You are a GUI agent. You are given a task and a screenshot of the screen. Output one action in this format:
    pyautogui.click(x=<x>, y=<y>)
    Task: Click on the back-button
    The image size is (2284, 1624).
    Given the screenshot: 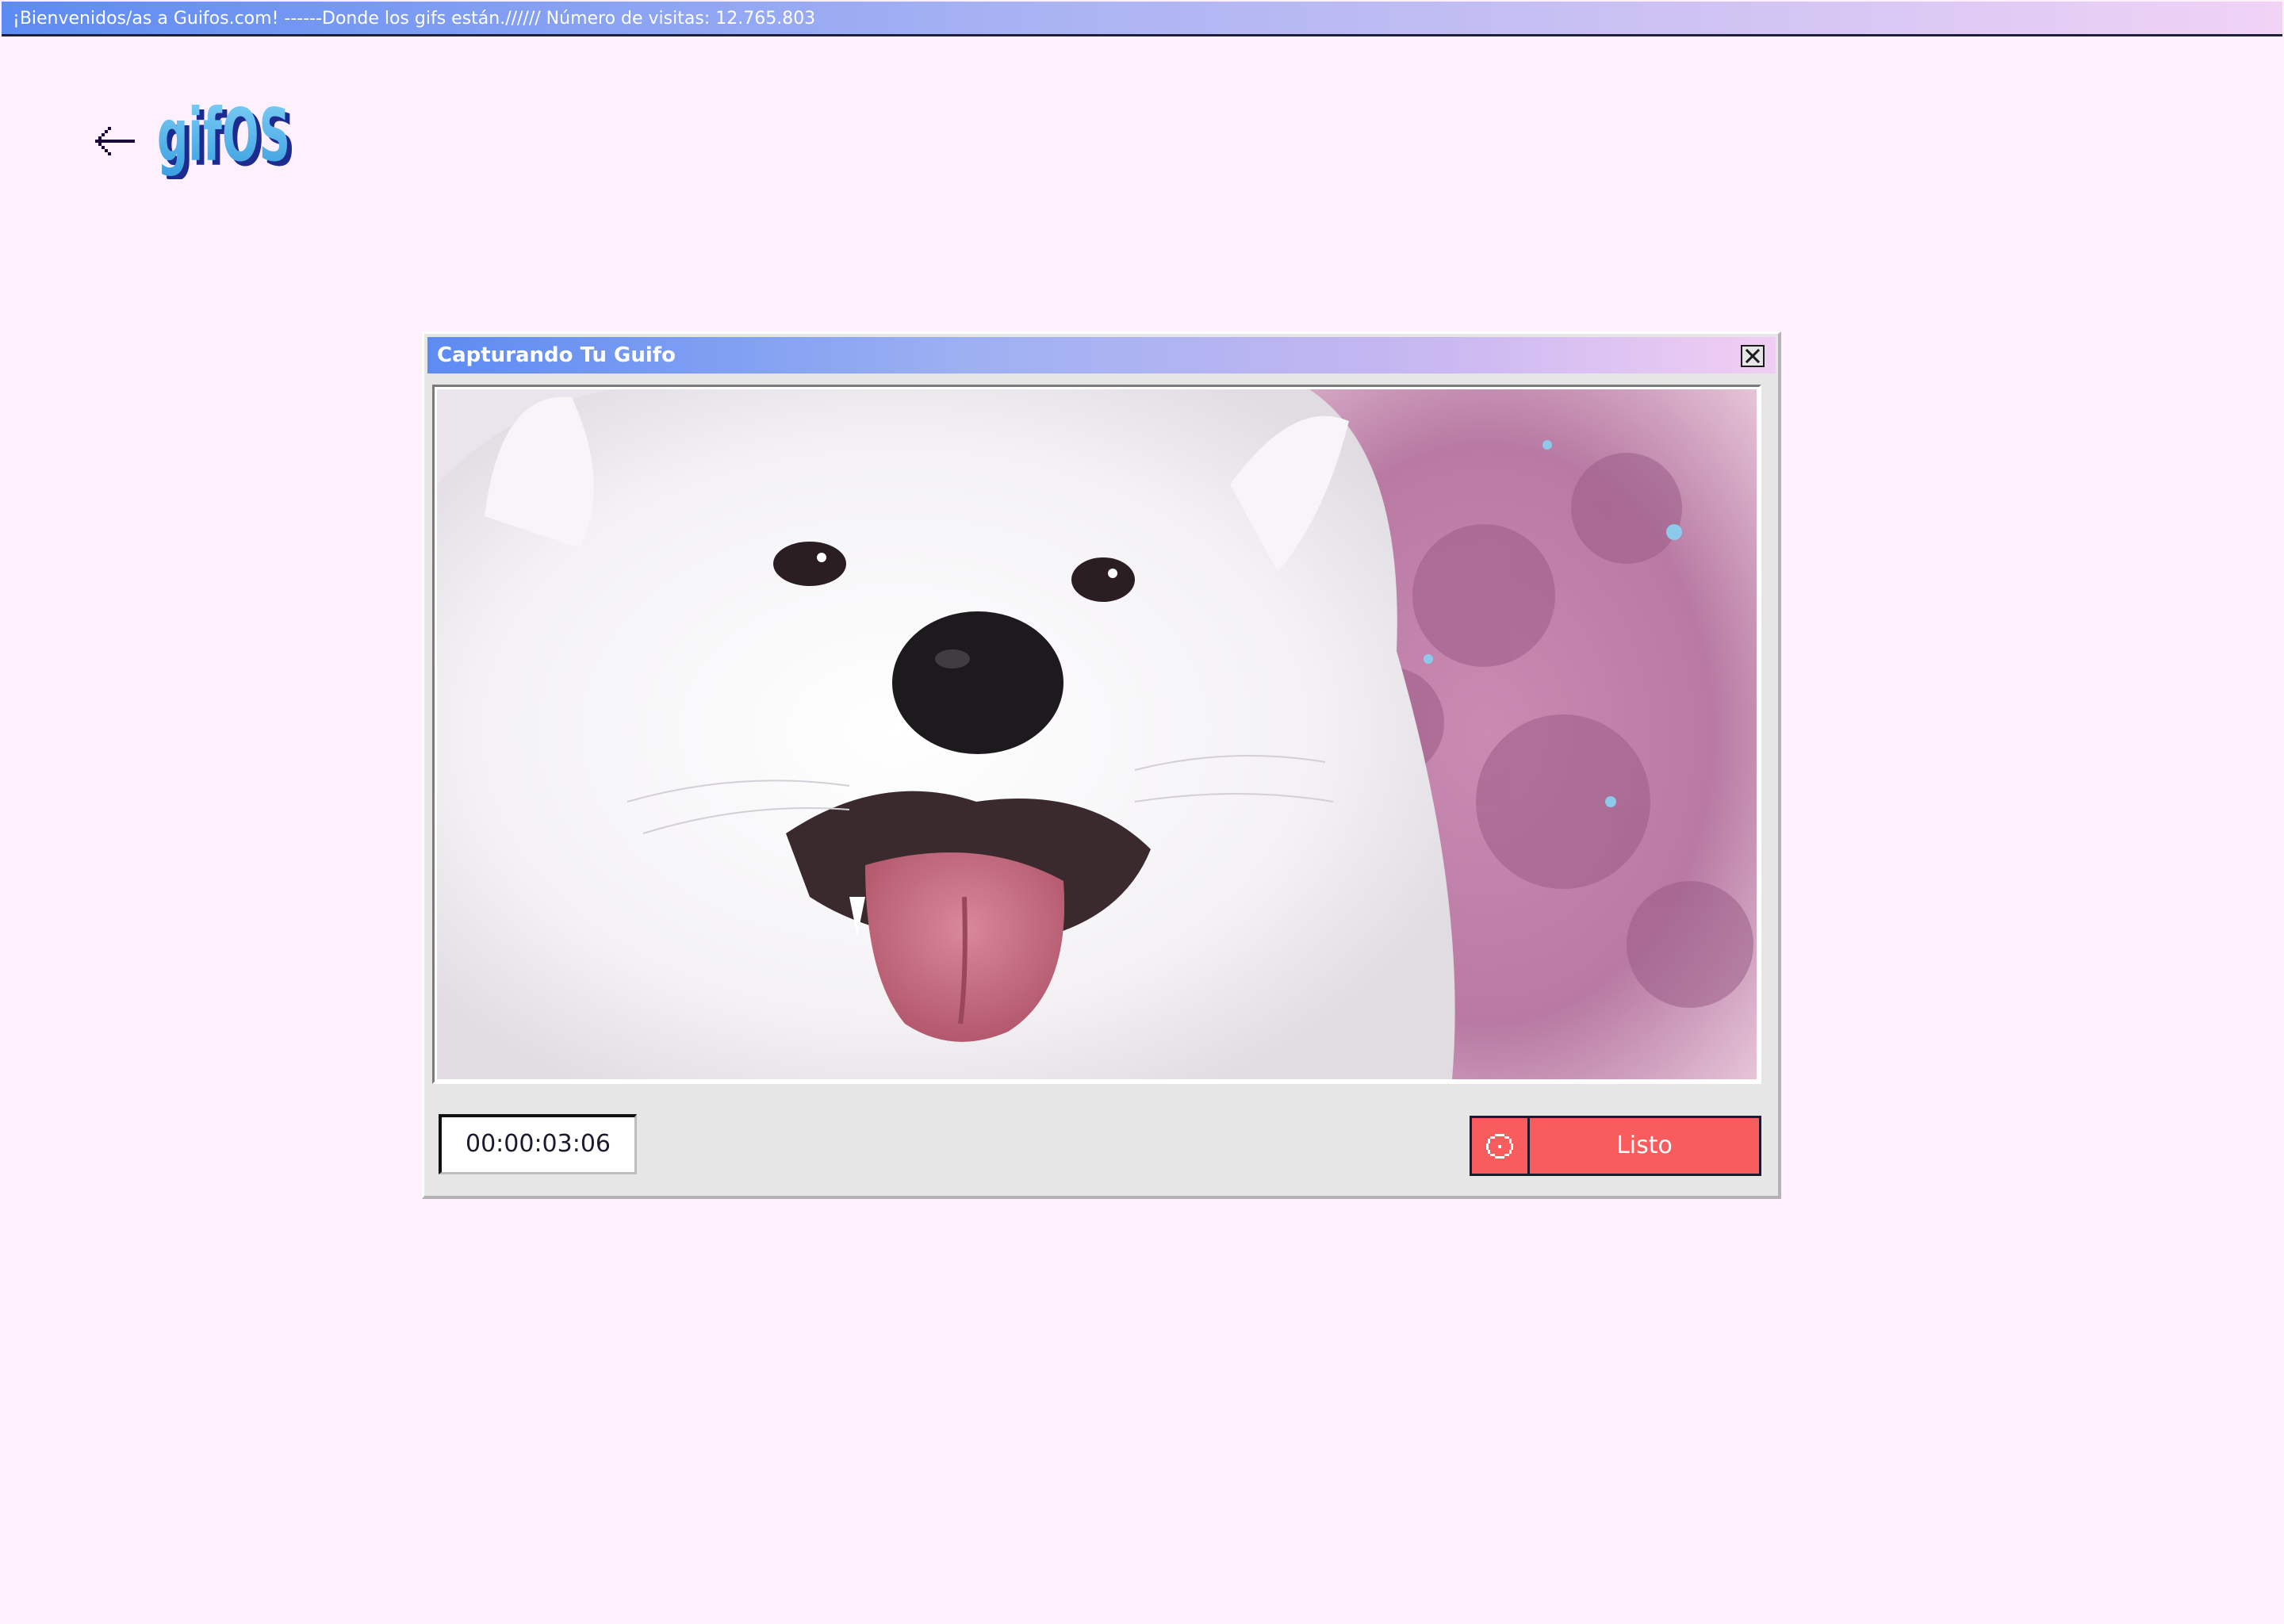 What is the action you would take?
    pyautogui.click(x=115, y=141)
    